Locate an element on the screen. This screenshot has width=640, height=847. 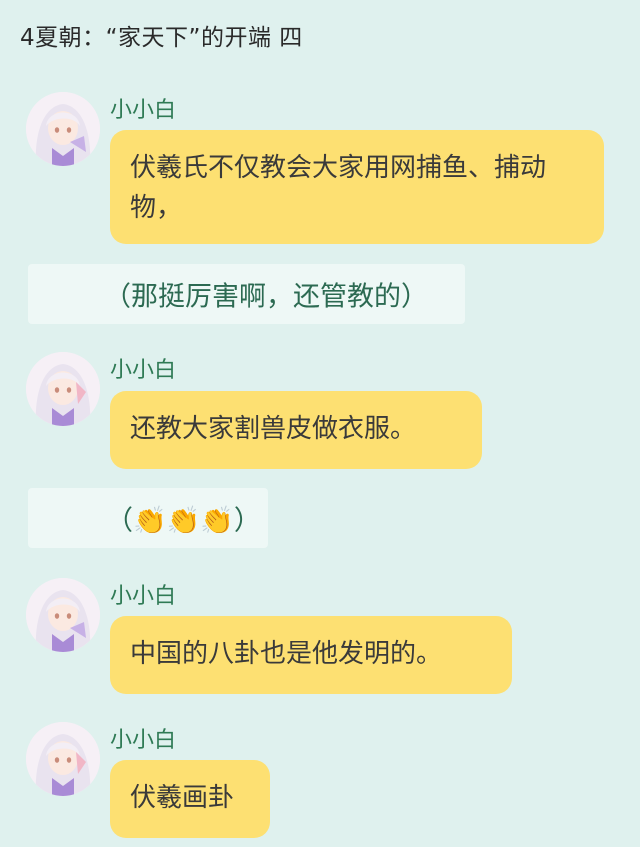
page-title: 4夏朝：“家天下”的开端 四 is located at coordinates (161, 38).